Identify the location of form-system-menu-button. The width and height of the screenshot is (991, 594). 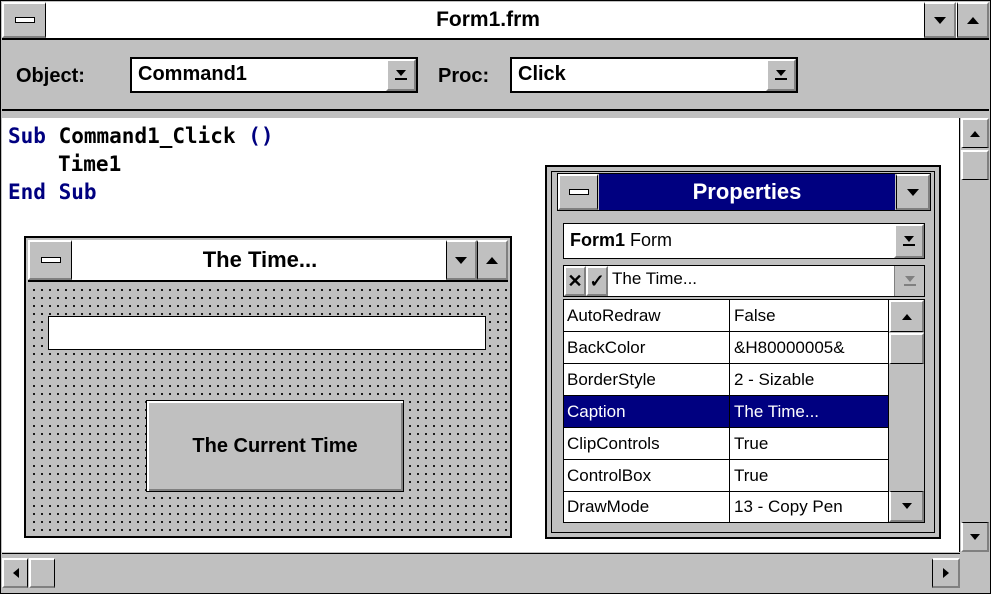
(50, 260).